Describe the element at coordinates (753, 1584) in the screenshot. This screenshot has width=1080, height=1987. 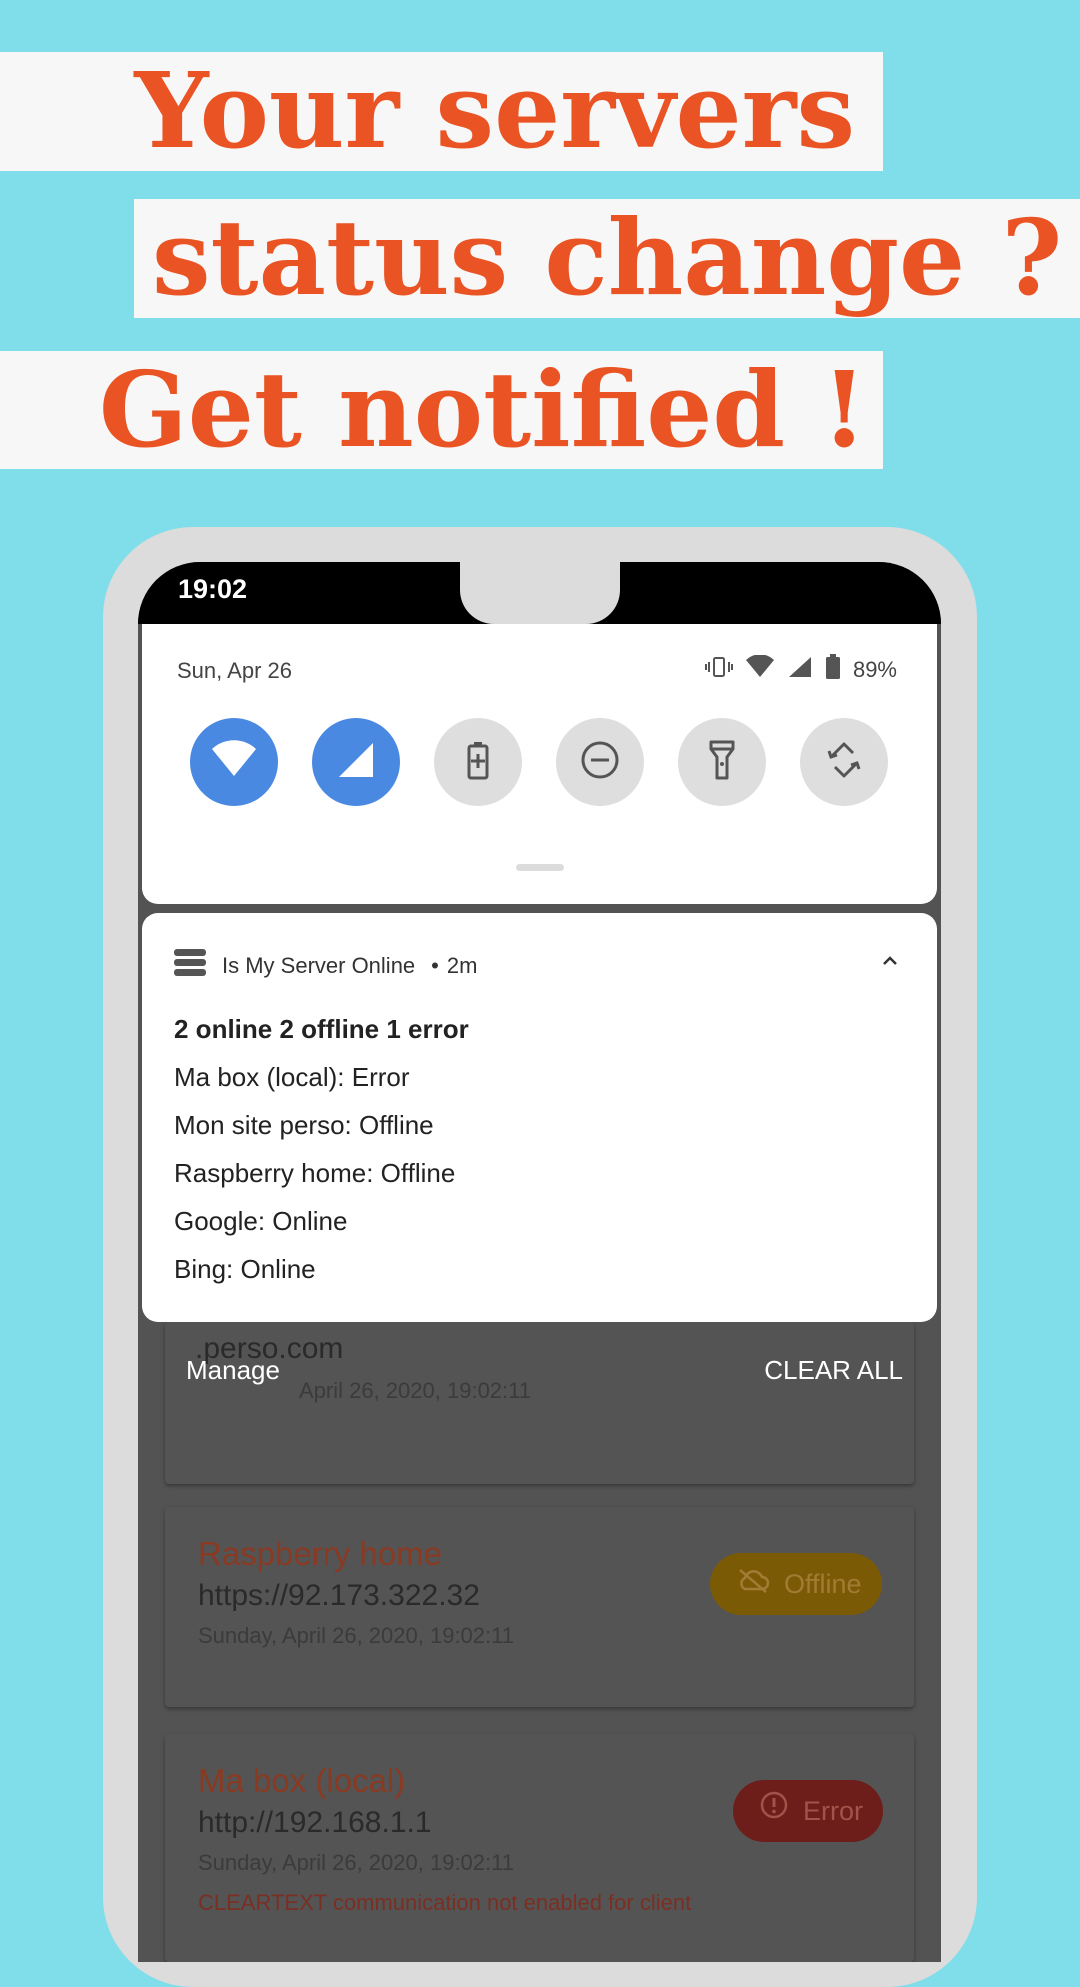
I see `cloud-off-icon` at that location.